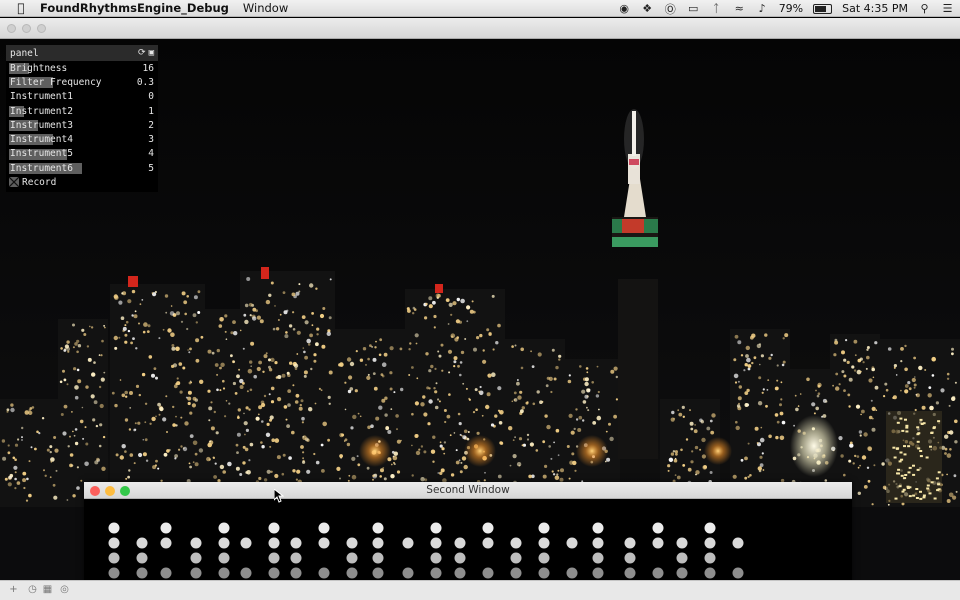 Image resolution: width=960 pixels, height=600 pixels. Describe the element at coordinates (41, 111) in the screenshot. I see `slider-label: Instrument2` at that location.